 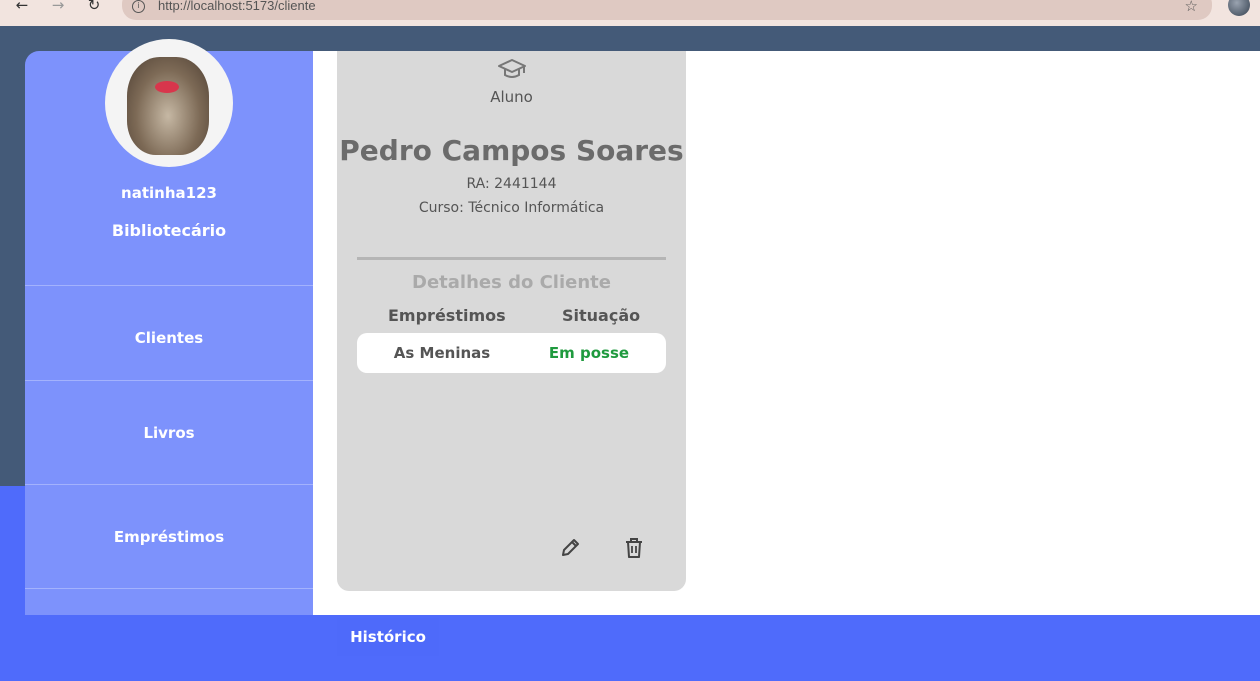 What do you see at coordinates (169, 432) in the screenshot?
I see `sidebar-item-livros: Livros` at bounding box center [169, 432].